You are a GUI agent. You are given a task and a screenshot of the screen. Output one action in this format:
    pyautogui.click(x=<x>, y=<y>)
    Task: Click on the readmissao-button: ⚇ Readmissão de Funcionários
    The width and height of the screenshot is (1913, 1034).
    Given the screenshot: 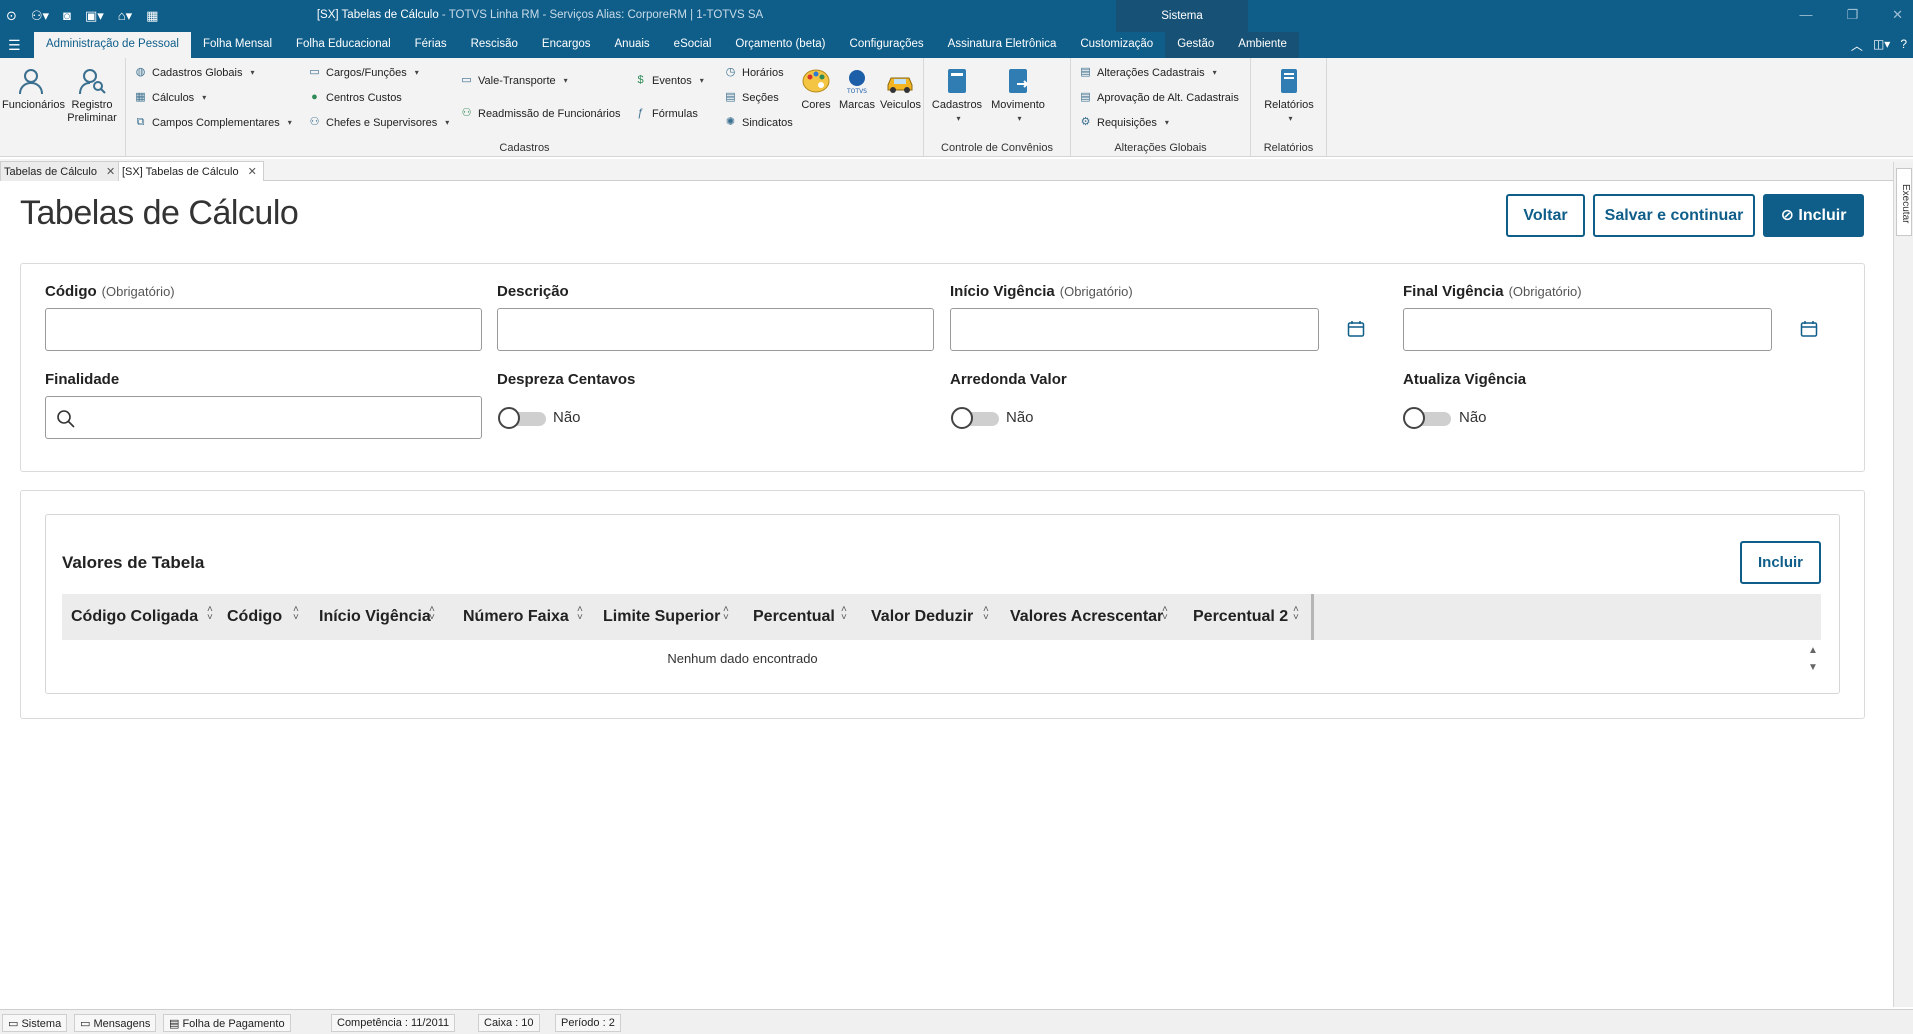 What is the action you would take?
    pyautogui.click(x=540, y=113)
    